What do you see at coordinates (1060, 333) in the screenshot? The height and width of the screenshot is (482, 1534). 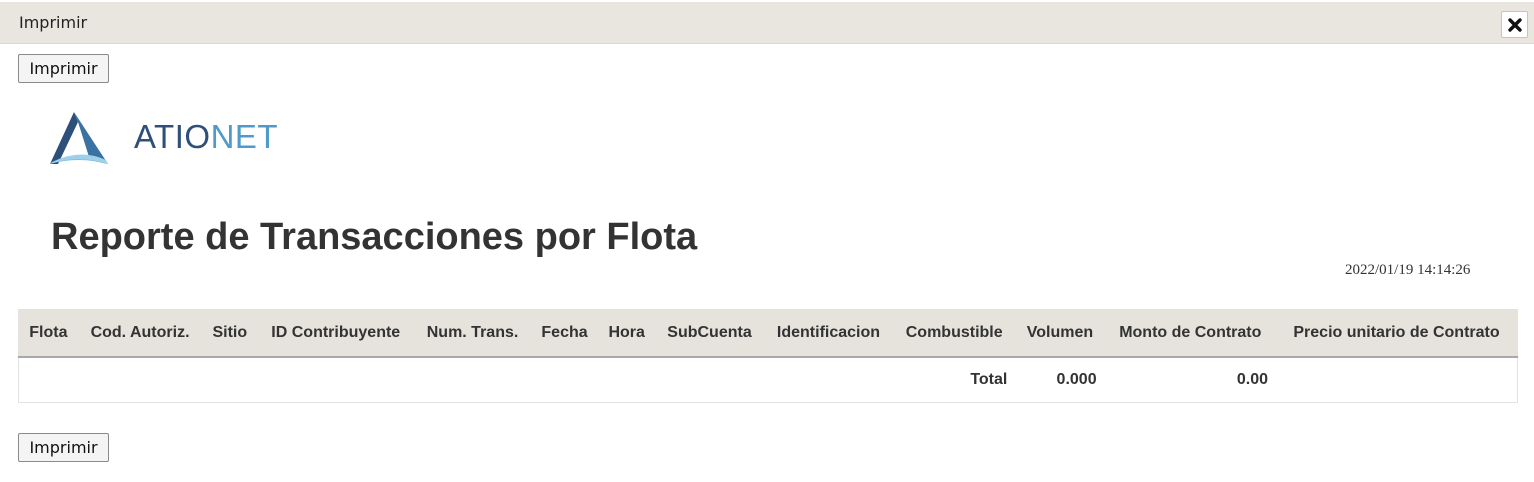 I see `col-volumen: Volumen` at bounding box center [1060, 333].